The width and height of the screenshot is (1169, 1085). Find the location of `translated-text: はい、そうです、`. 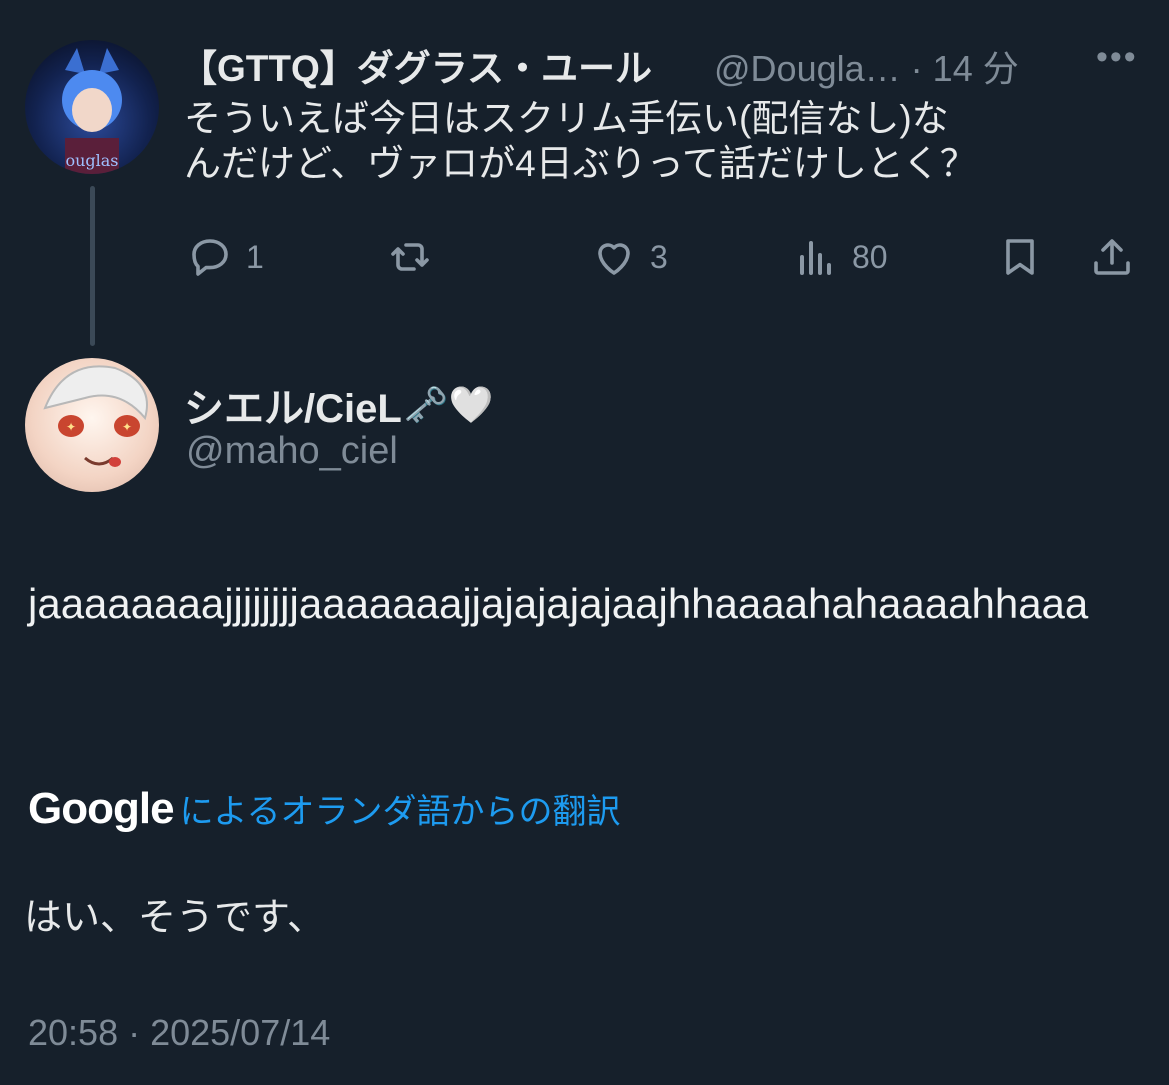

translated-text: はい、そうです、 is located at coordinates (174, 918).